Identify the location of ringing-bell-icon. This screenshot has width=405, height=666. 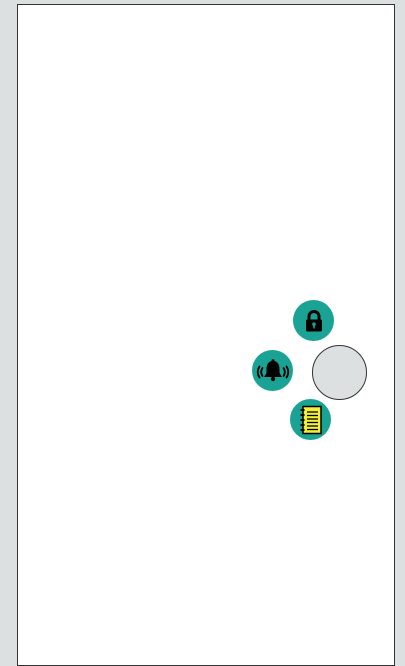
(272, 369).